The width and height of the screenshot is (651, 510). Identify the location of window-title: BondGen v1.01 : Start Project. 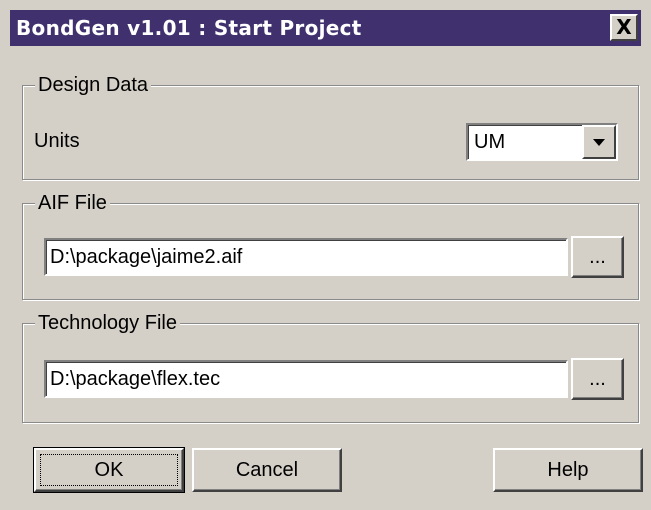
(189, 28).